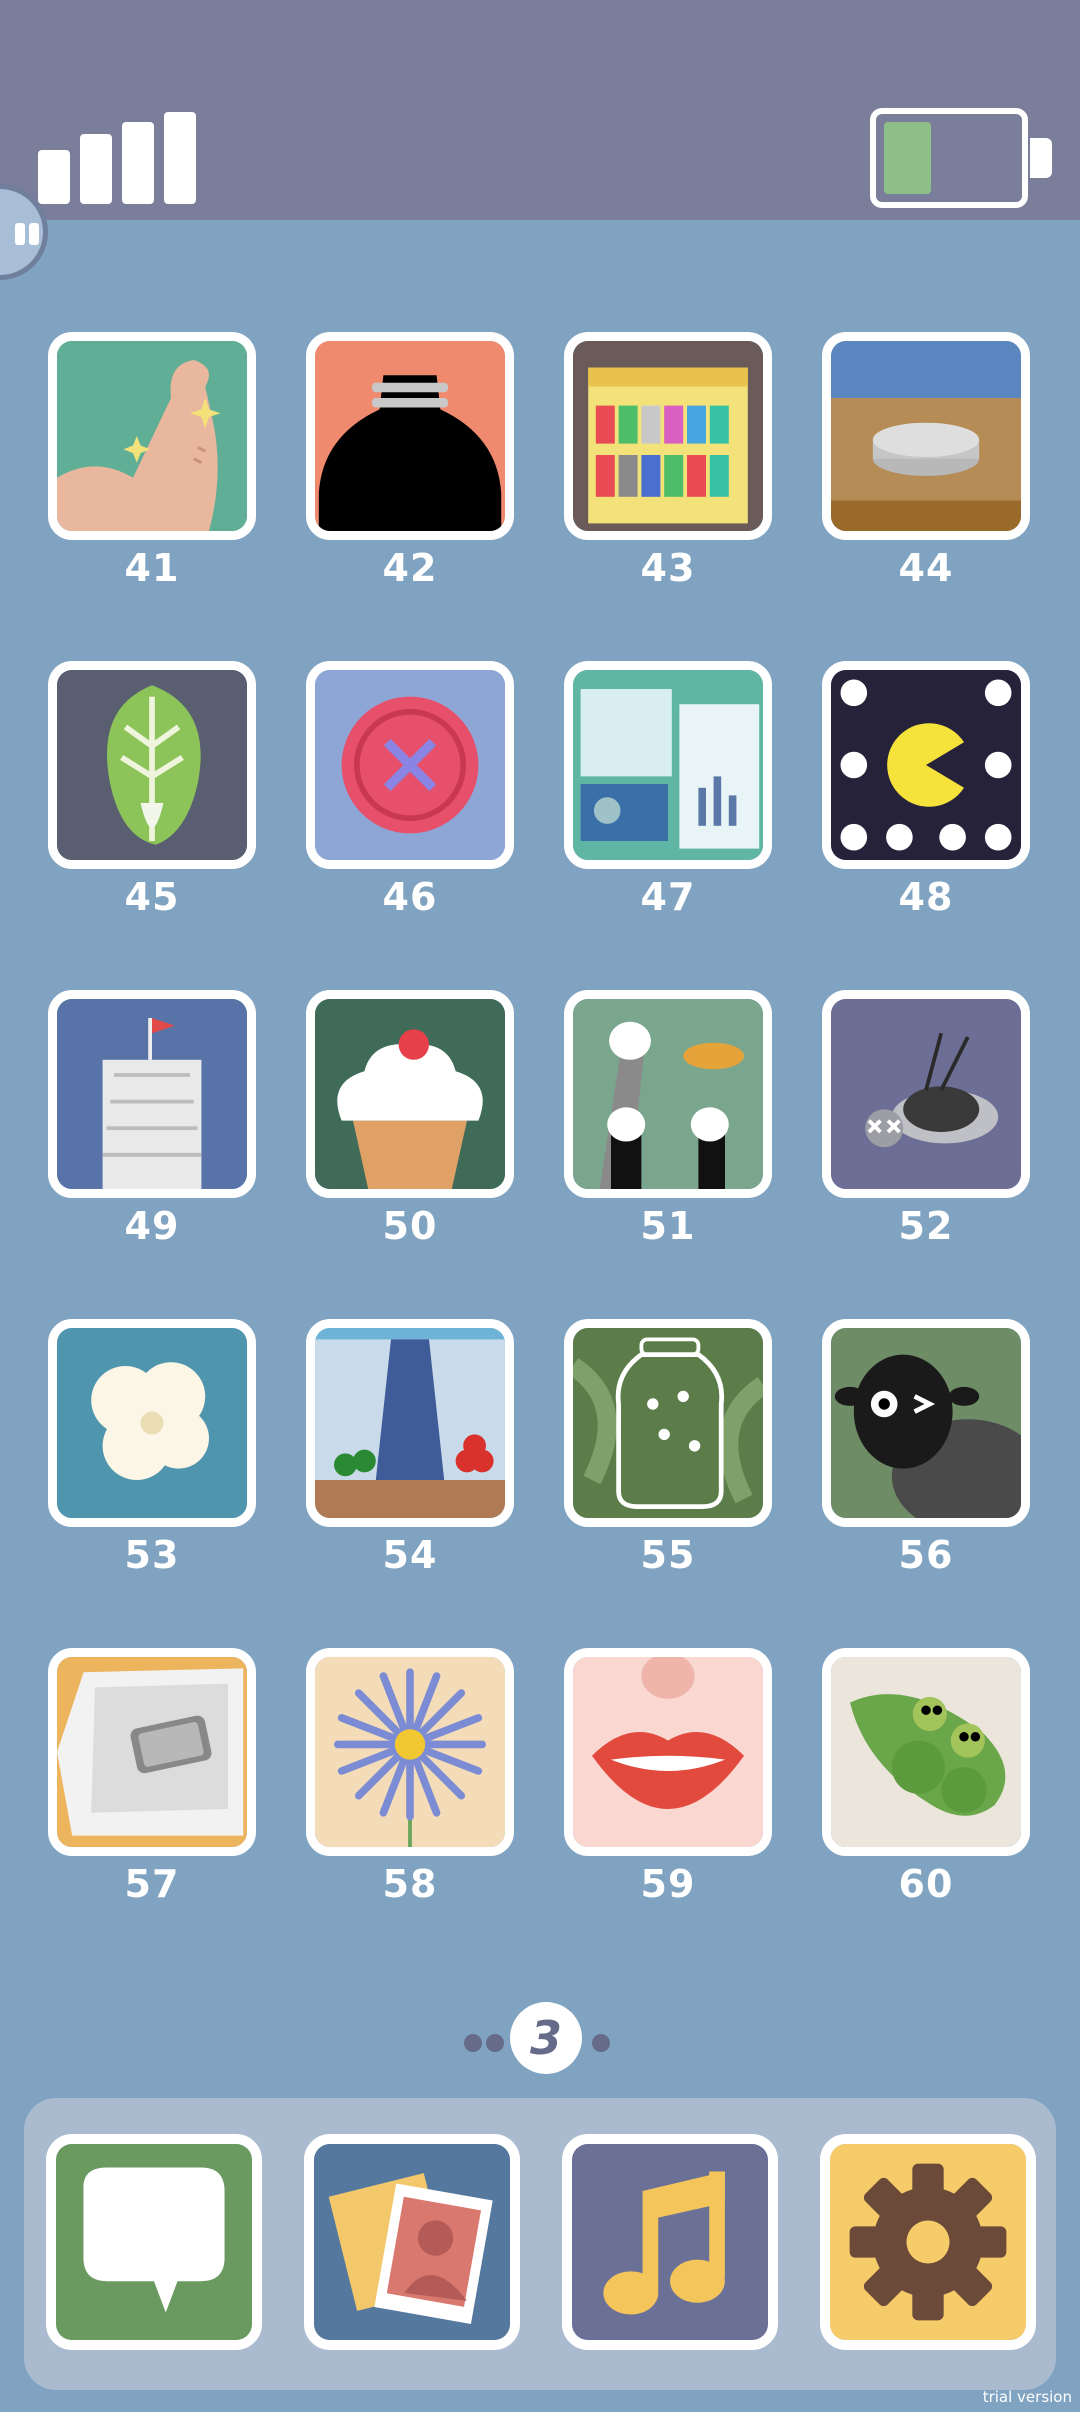 The image size is (1080, 2412). I want to click on level-number: 60, so click(926, 1884).